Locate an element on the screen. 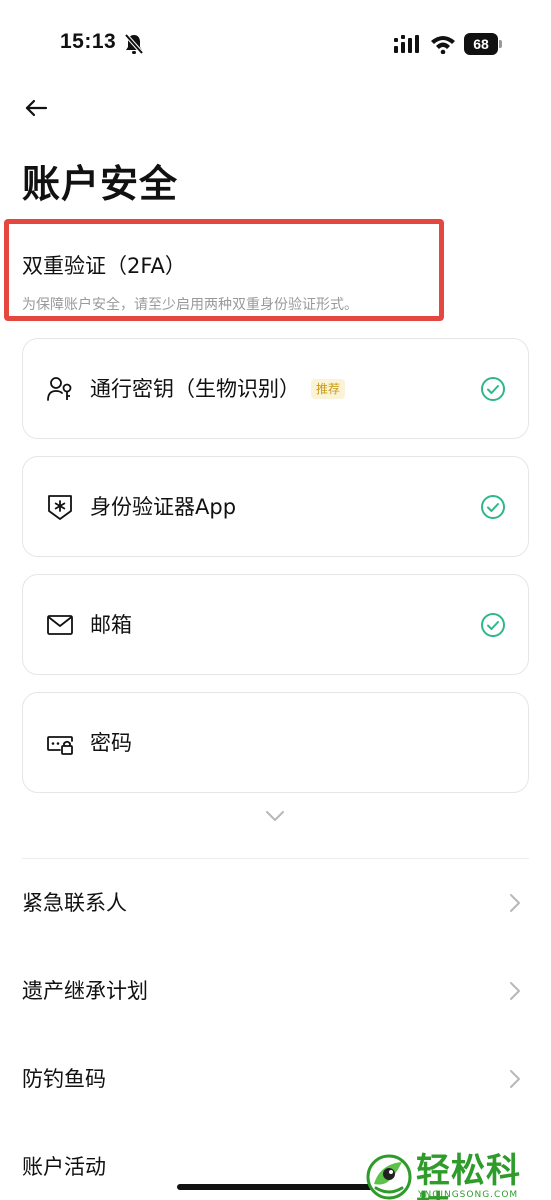  menu-item-emergency-contact: 紧急联系人 is located at coordinates (275, 904).